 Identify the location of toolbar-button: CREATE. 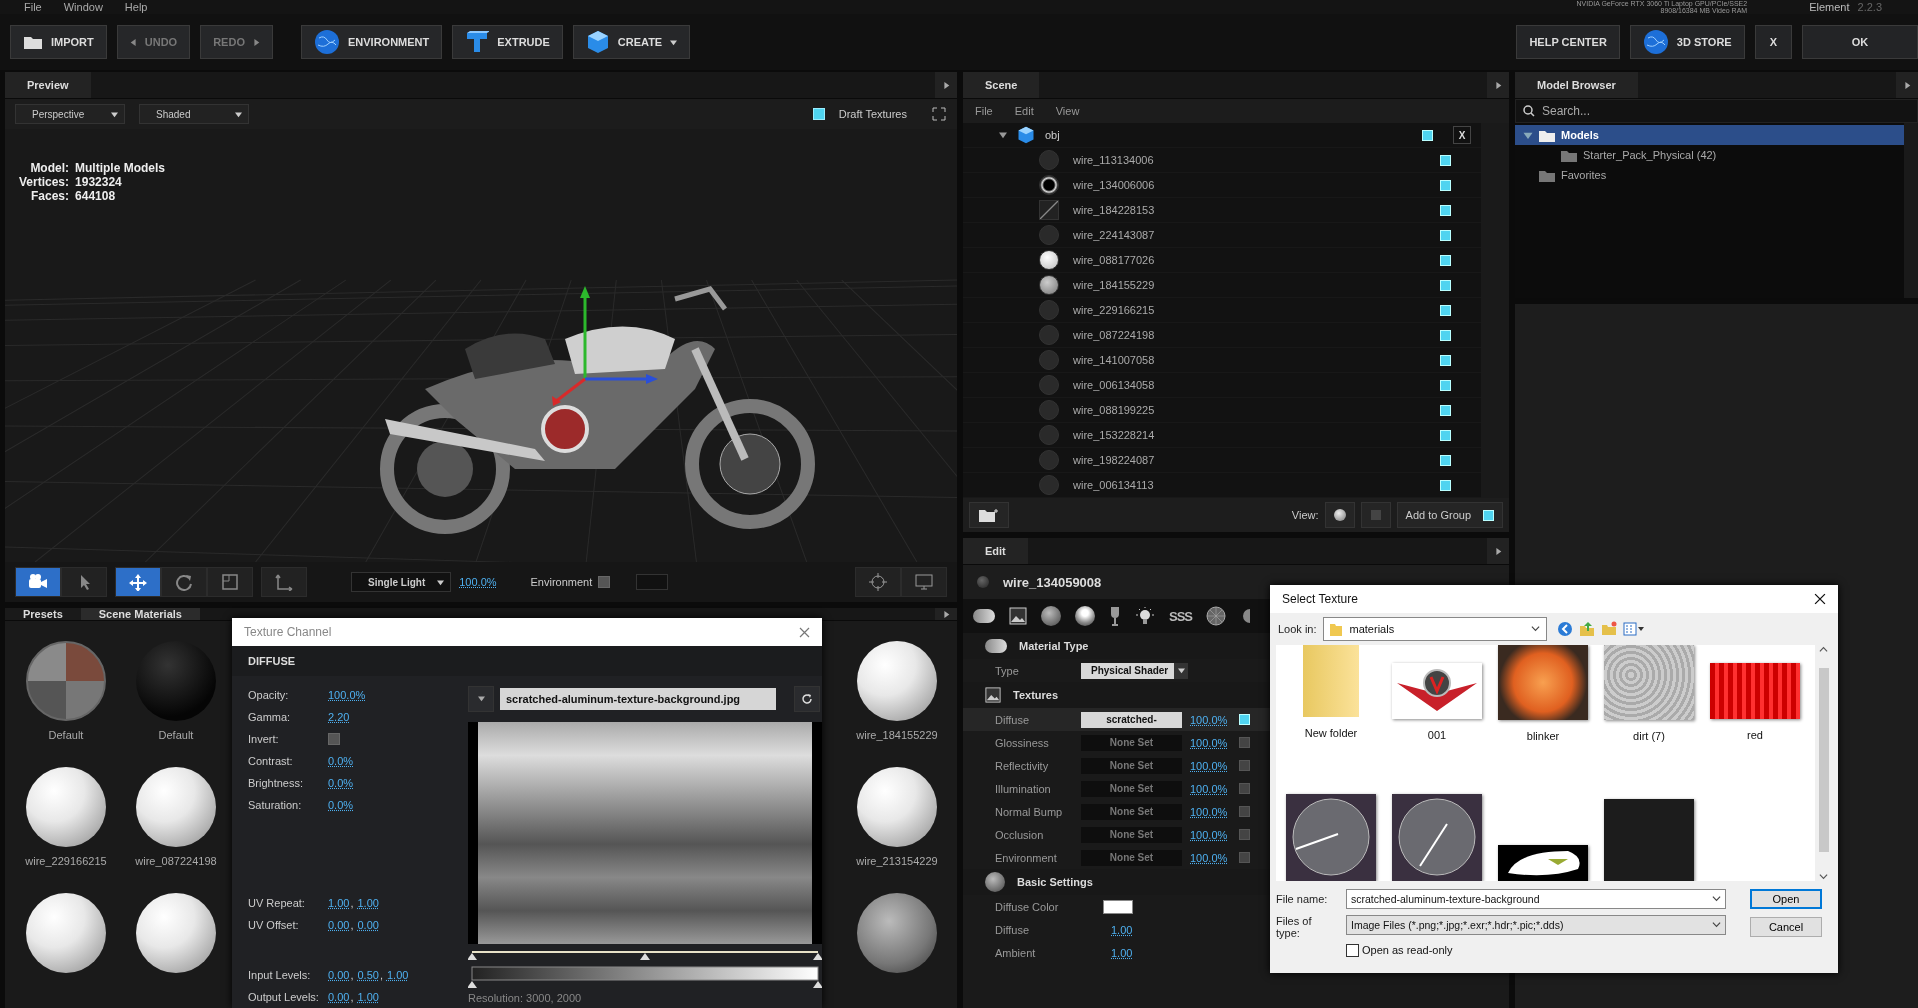
(631, 42).